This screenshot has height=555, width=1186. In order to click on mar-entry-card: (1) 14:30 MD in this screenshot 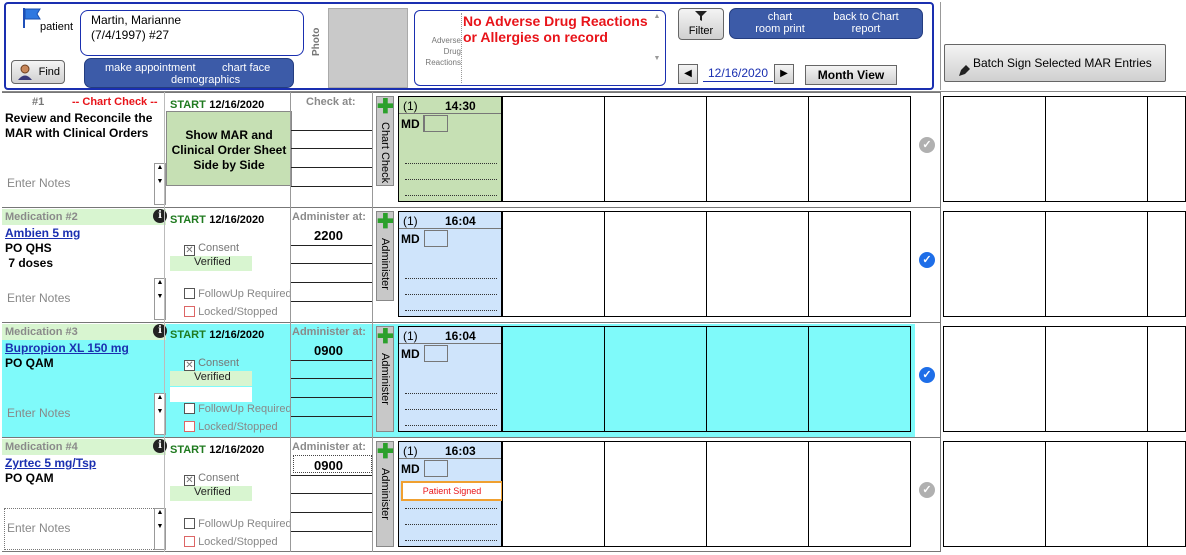, I will do `click(450, 149)`.